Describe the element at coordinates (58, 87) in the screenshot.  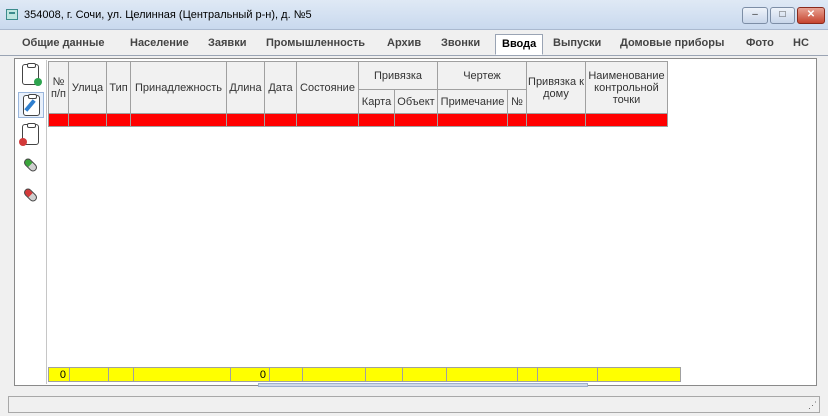
I see `column-header-num: № п/п` at that location.